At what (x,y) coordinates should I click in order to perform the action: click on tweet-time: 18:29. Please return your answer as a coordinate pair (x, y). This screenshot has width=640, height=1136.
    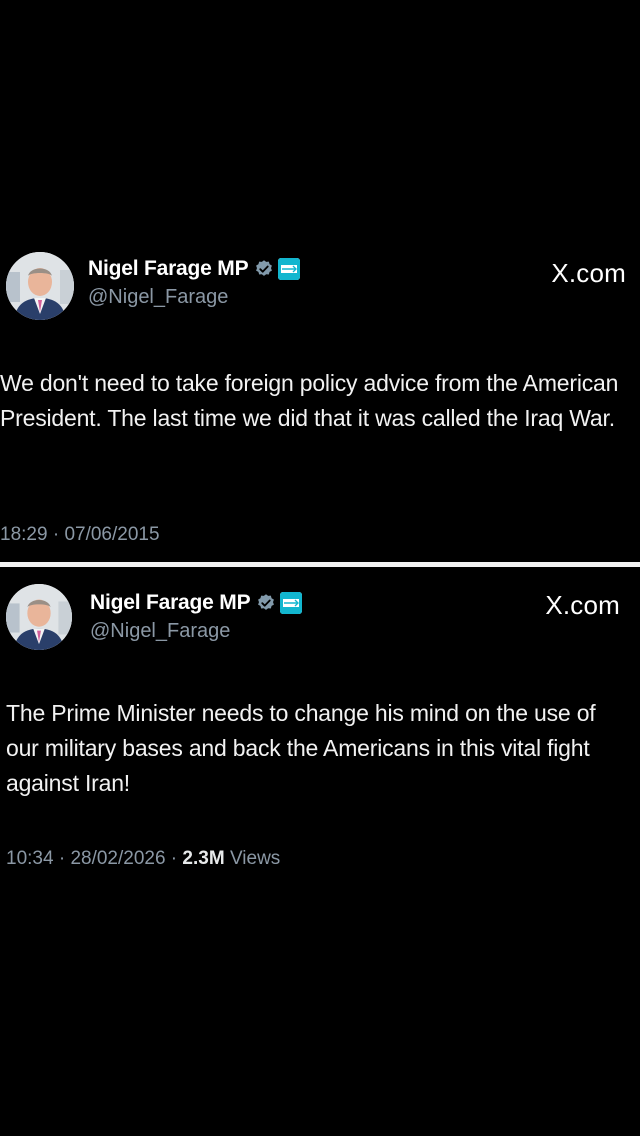
    Looking at the image, I should click on (24, 534).